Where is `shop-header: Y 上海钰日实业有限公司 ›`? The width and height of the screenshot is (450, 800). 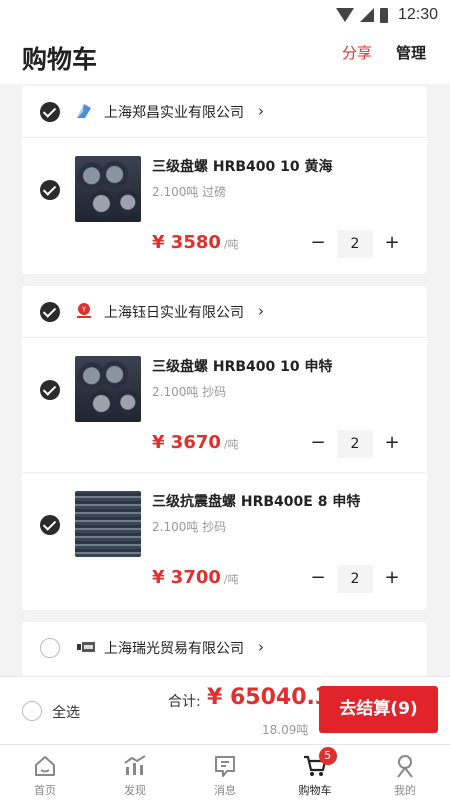
shop-header: Y 上海钰日实业有限公司 › is located at coordinates (224, 312).